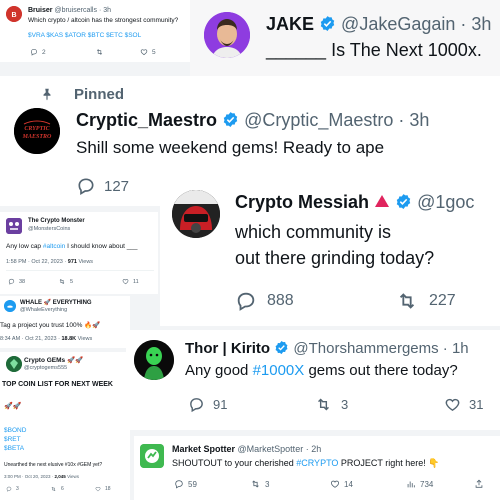  What do you see at coordinates (280, 449) in the screenshot?
I see `author-handle: @MarketSpotter · 2h` at bounding box center [280, 449].